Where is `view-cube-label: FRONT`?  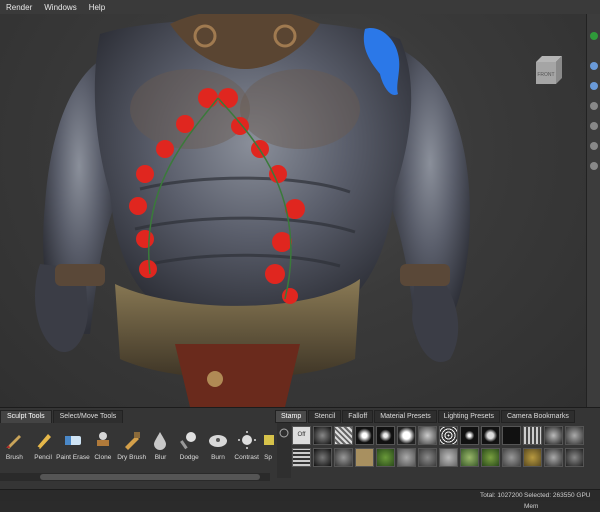 view-cube-label: FRONT is located at coordinates (545, 75).